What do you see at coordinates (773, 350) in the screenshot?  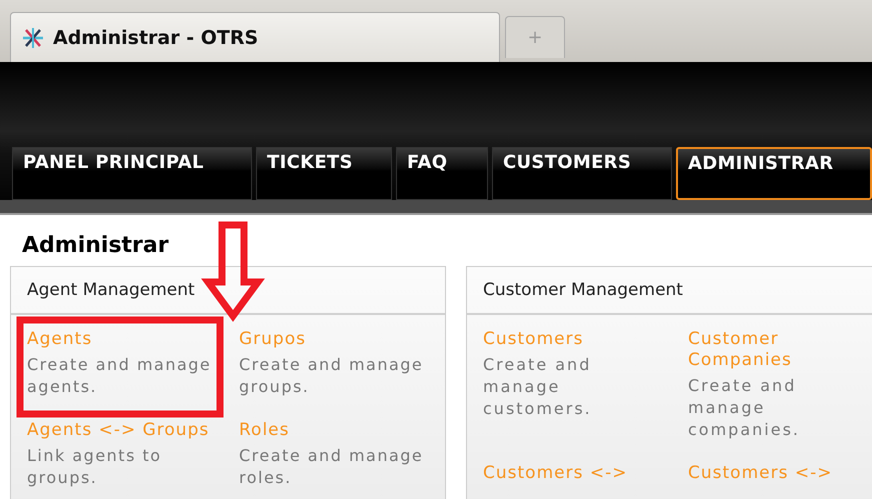 I see `admin-link: Customer Companies` at bounding box center [773, 350].